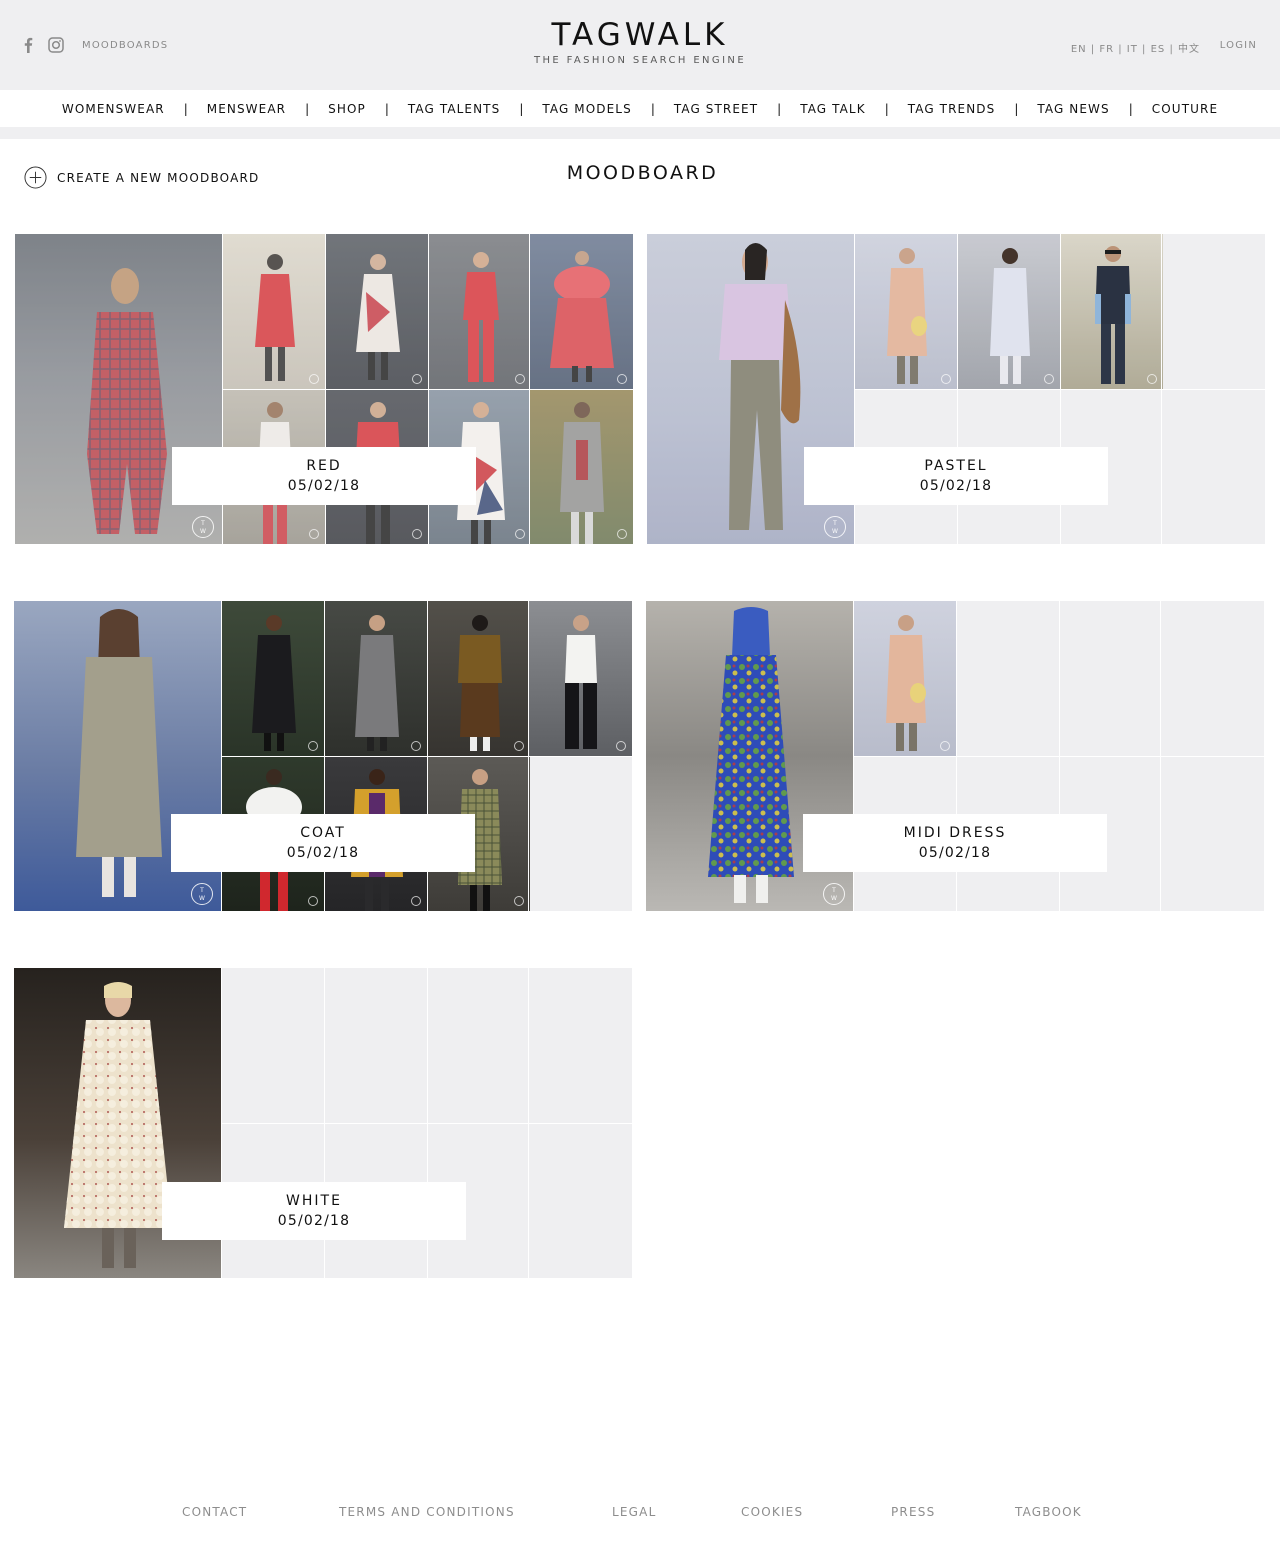 This screenshot has width=1280, height=1551. Describe the element at coordinates (323, 843) in the screenshot. I see `board-label: COAT 05/02/18` at that location.